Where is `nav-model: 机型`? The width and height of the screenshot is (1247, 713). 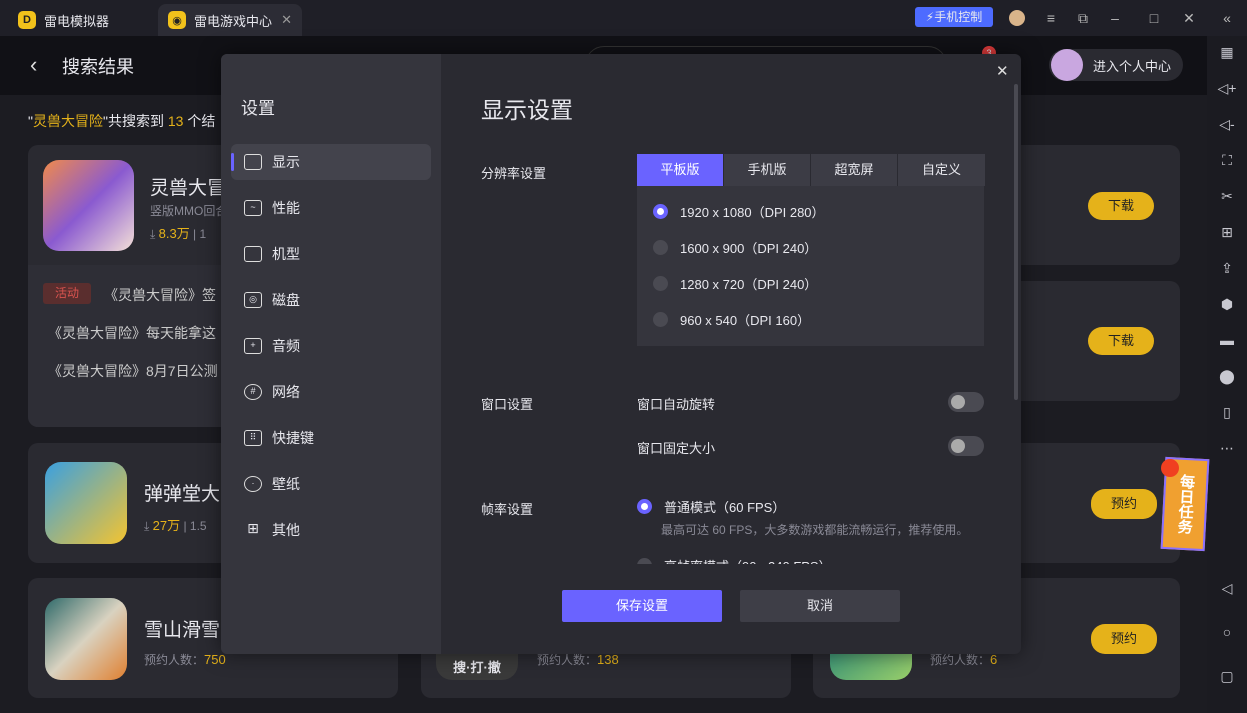
nav-model: 机型 is located at coordinates (331, 254).